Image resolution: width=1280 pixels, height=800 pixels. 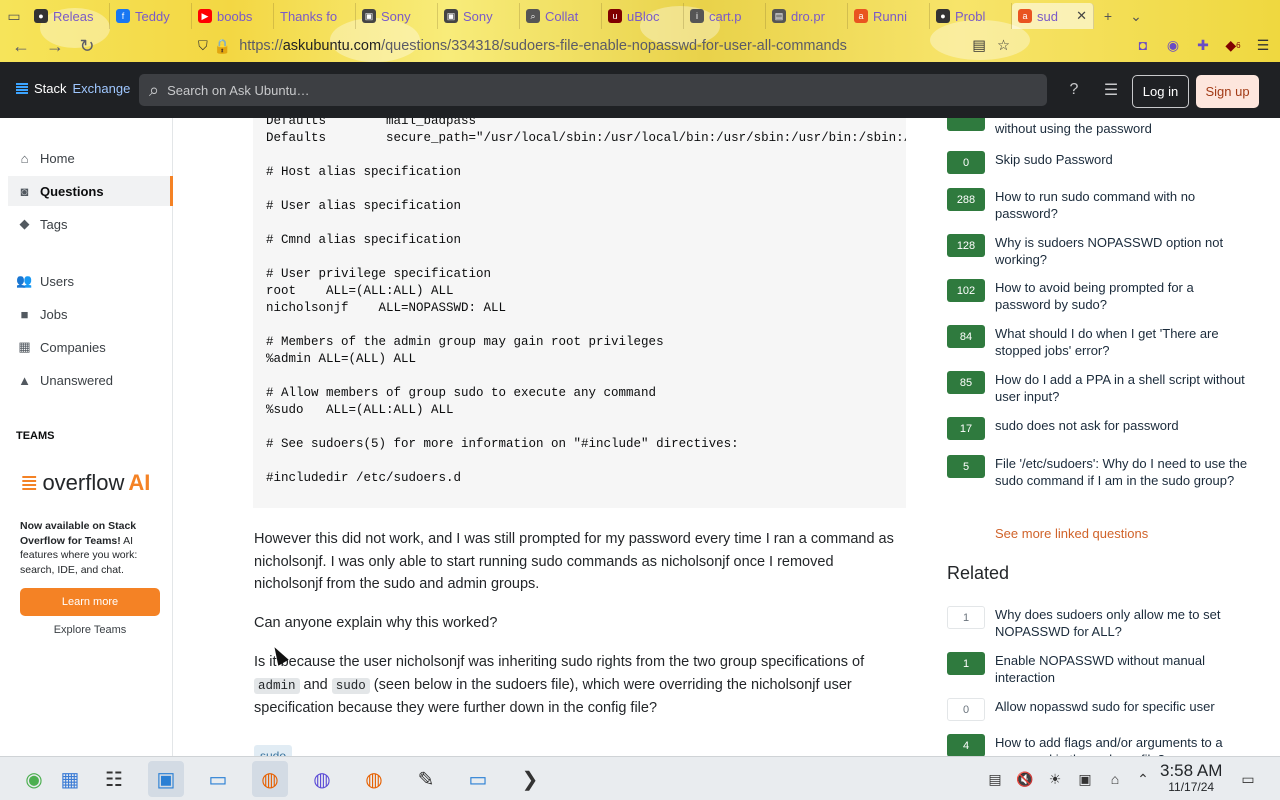 I want to click on nav-item-users: 👥 Users, so click(x=90, y=281).